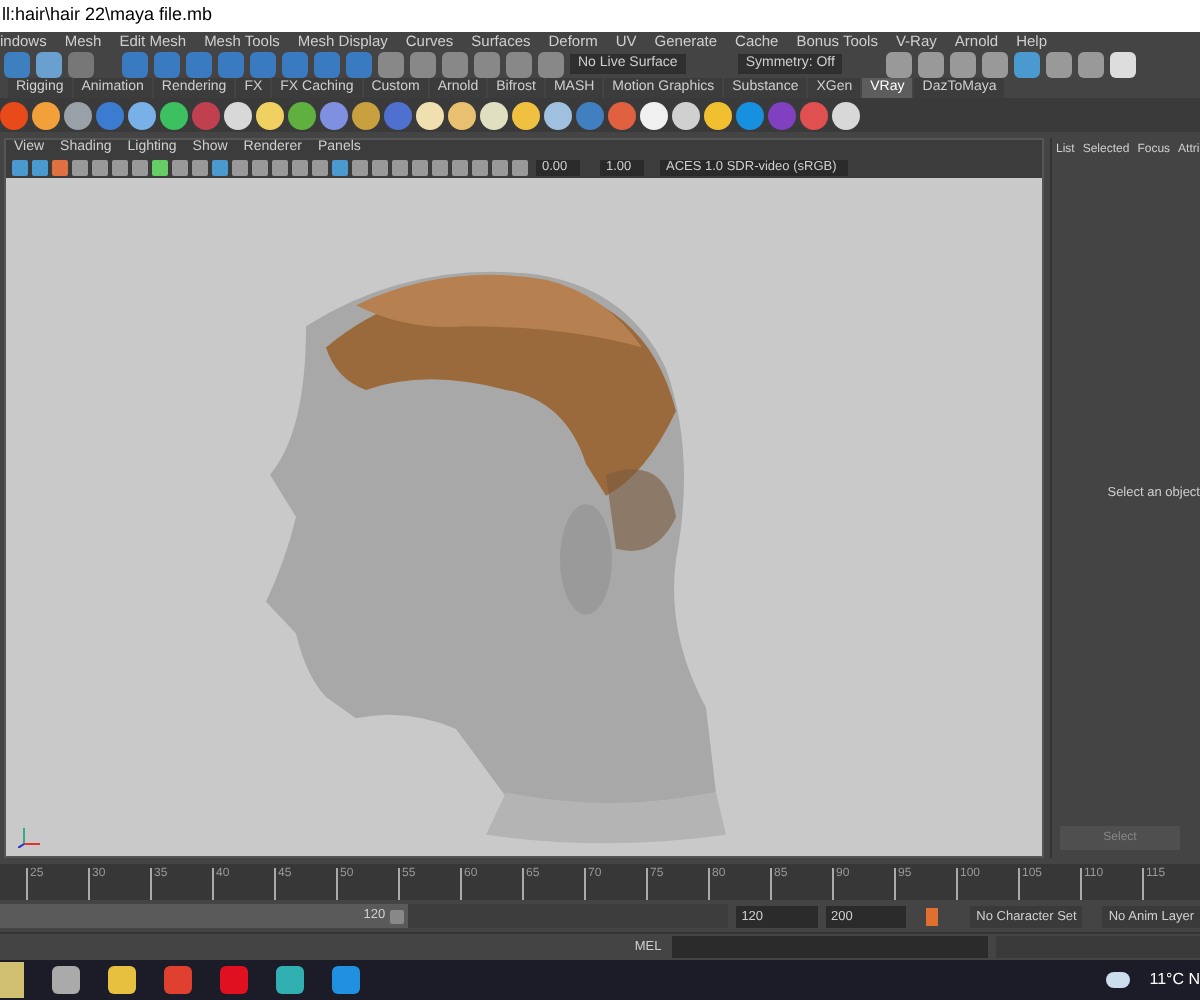  I want to click on key-icon, so click(932, 916).